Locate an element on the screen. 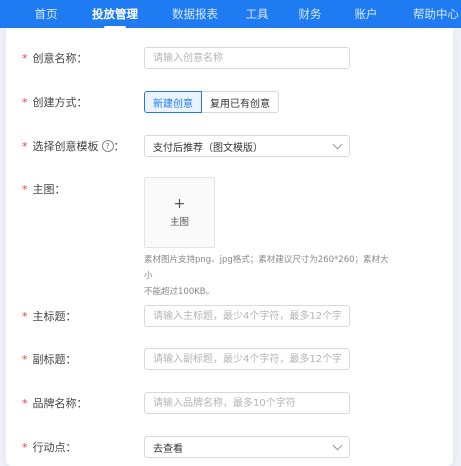  create-method-toggle: 新建创意 复用已有创意 is located at coordinates (211, 102).